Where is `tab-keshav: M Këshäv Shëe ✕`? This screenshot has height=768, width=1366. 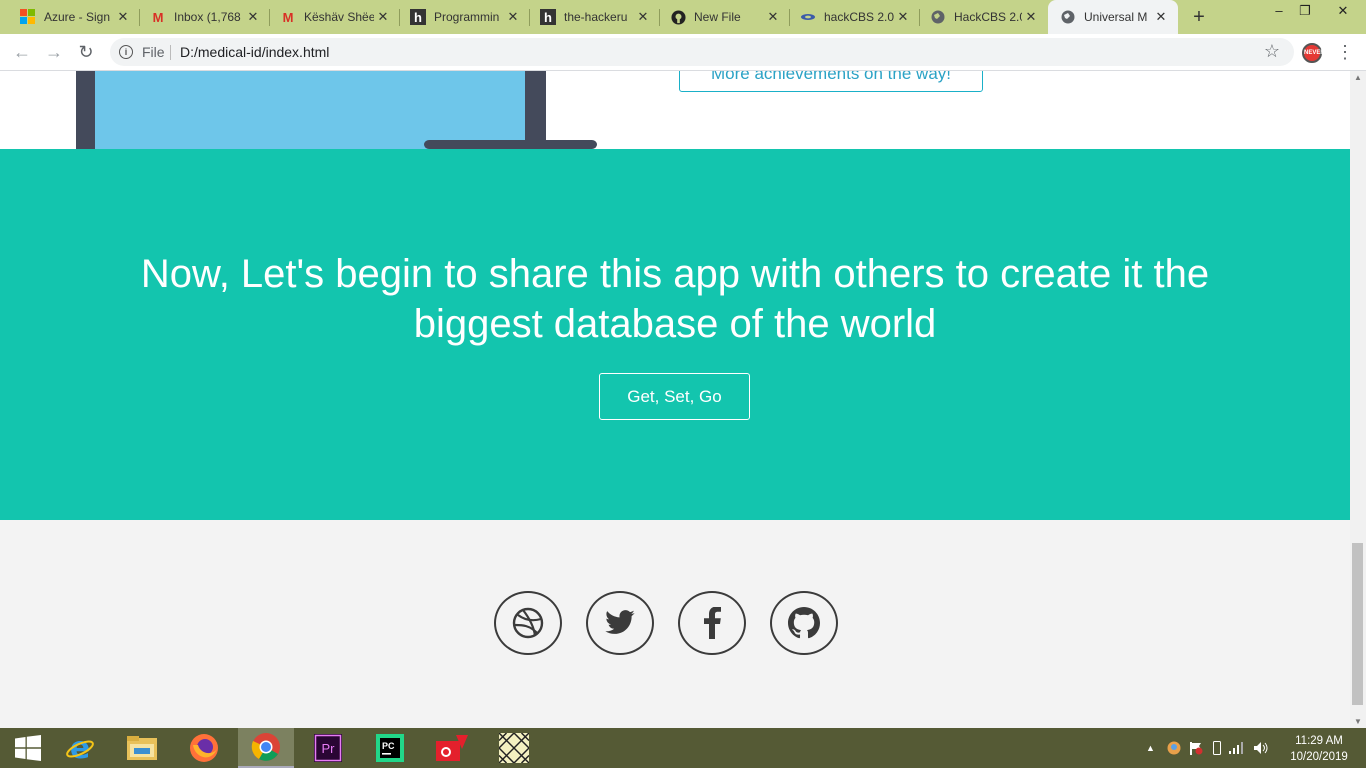 tab-keshav: M Këshäv Shëe ✕ is located at coordinates (335, 17).